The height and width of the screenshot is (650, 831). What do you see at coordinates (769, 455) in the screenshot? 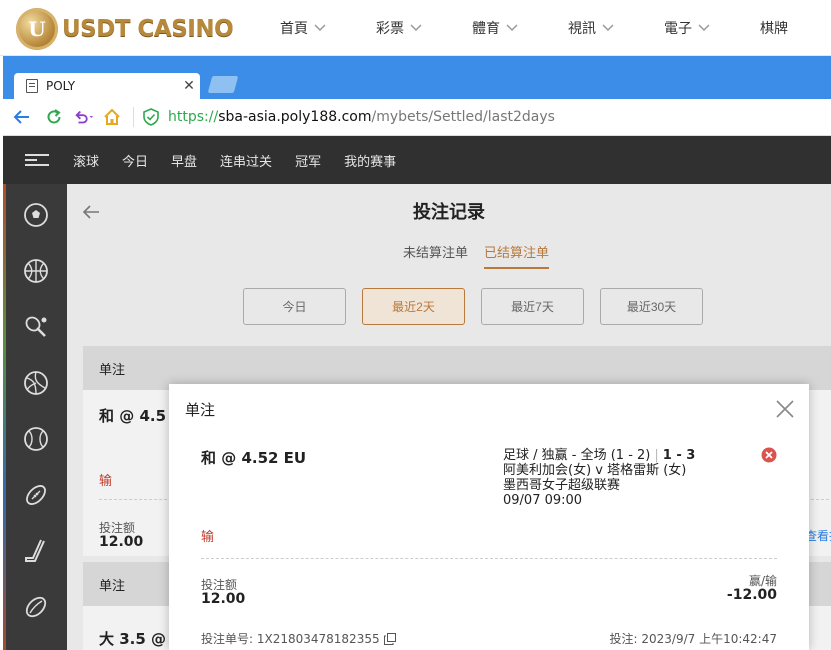
I see `x-circle-icon` at bounding box center [769, 455].